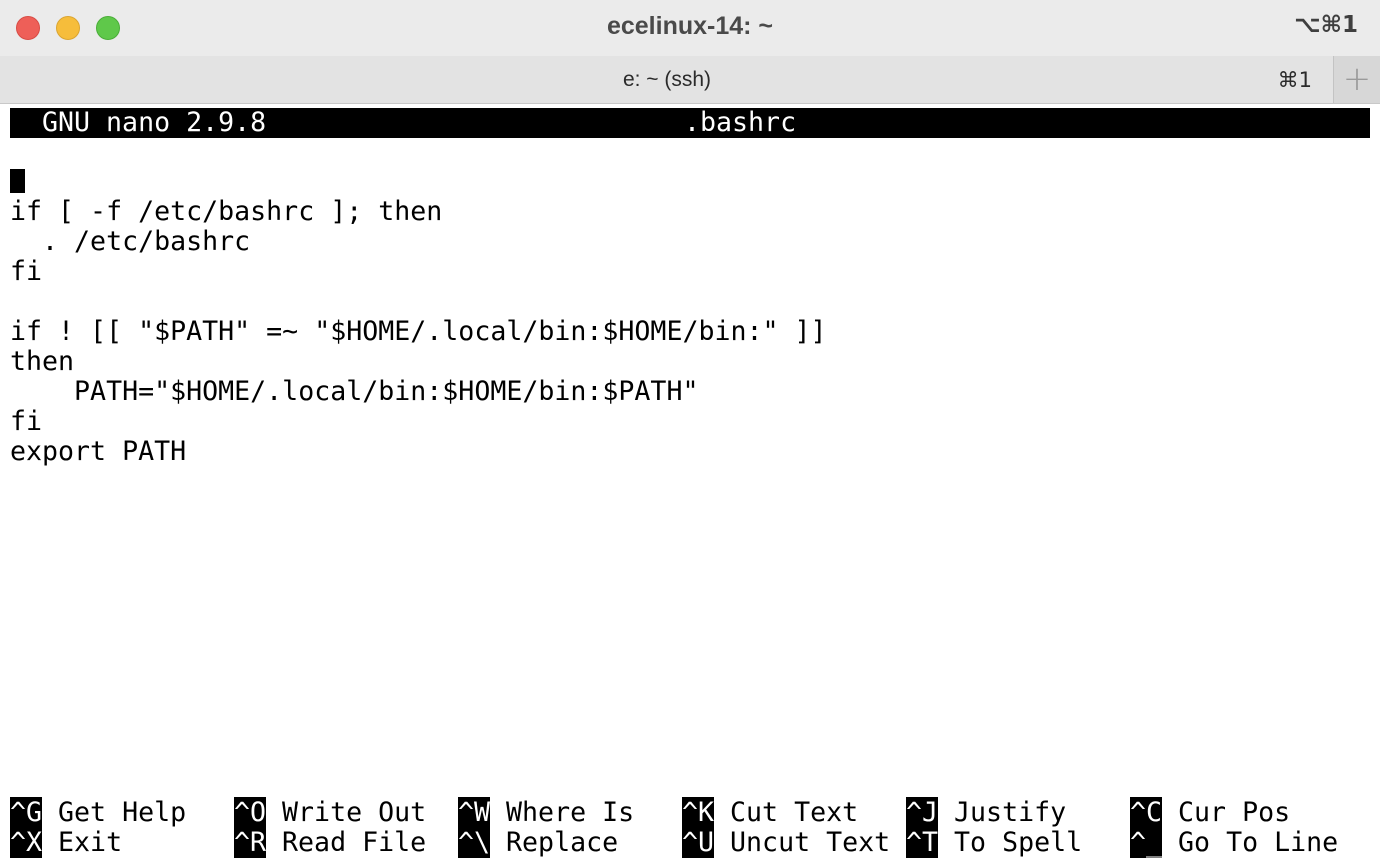  Describe the element at coordinates (330, 812) in the screenshot. I see `shortcut-write-out: ^O Write Out` at that location.